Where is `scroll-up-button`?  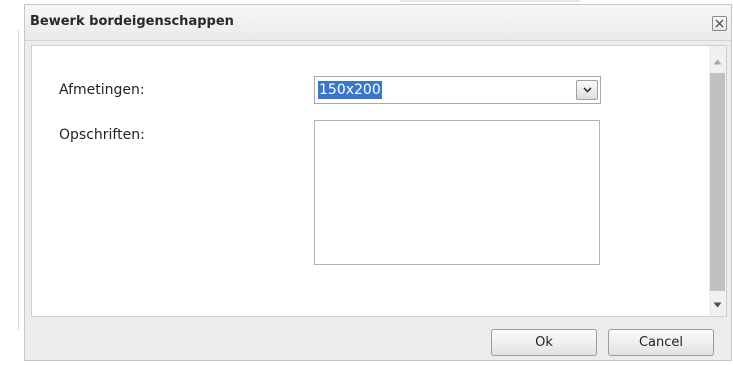
scroll-up-button is located at coordinates (717, 62).